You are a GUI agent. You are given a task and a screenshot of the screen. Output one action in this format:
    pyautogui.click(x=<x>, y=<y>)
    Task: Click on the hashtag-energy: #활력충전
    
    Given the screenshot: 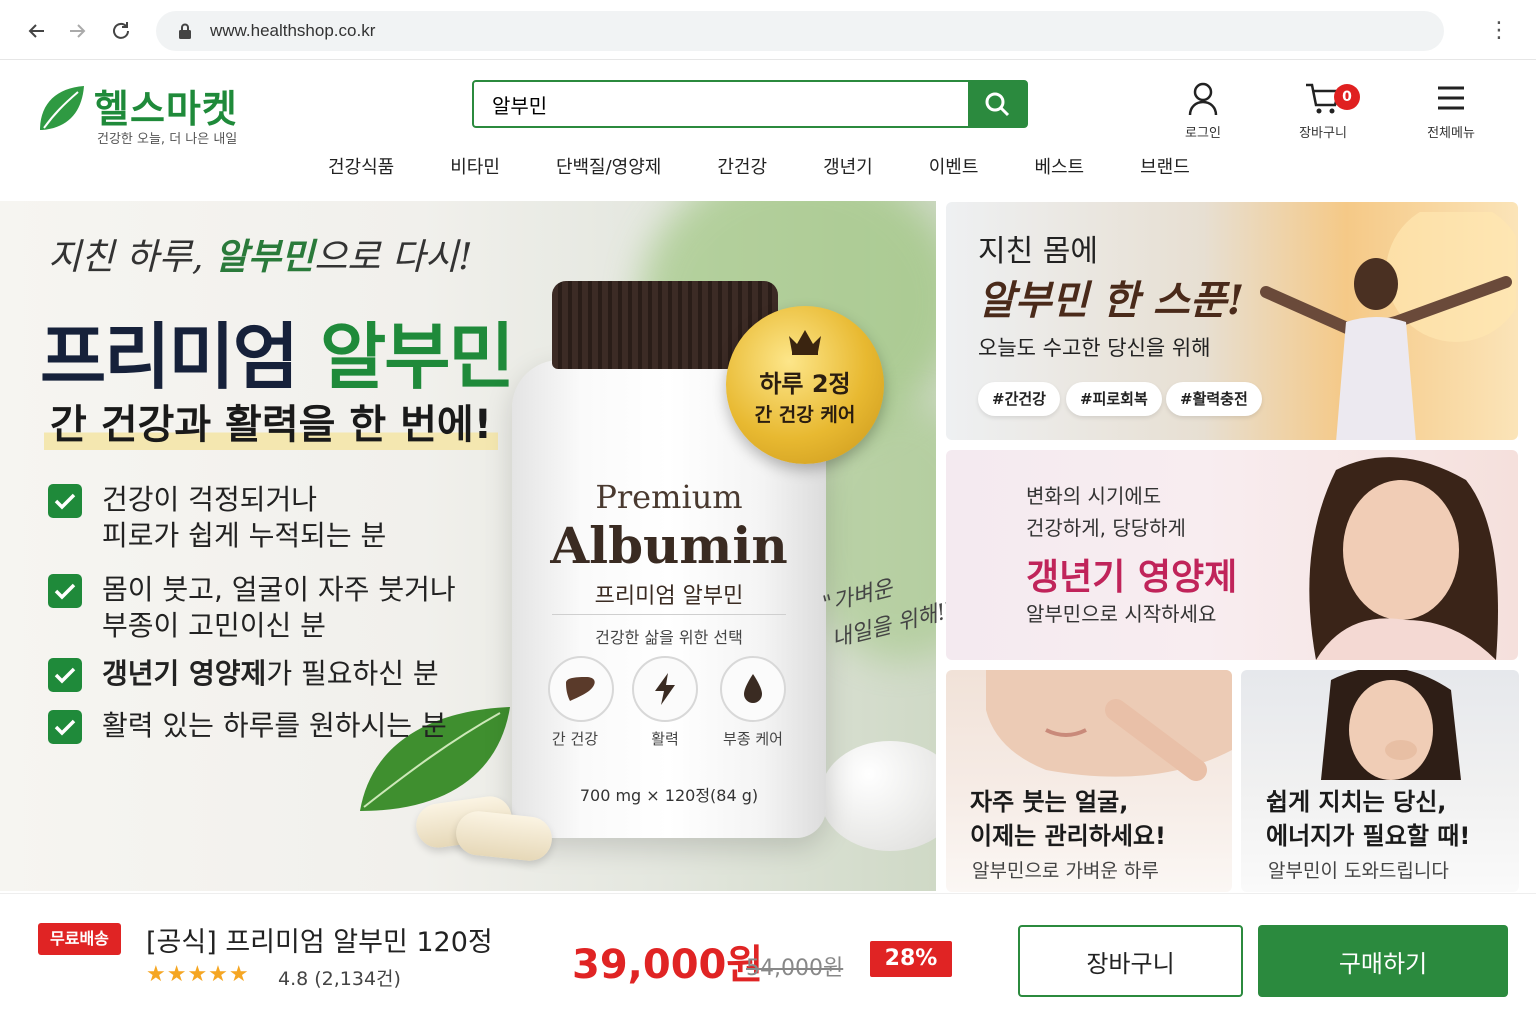 What is the action you would take?
    pyautogui.click(x=1214, y=399)
    